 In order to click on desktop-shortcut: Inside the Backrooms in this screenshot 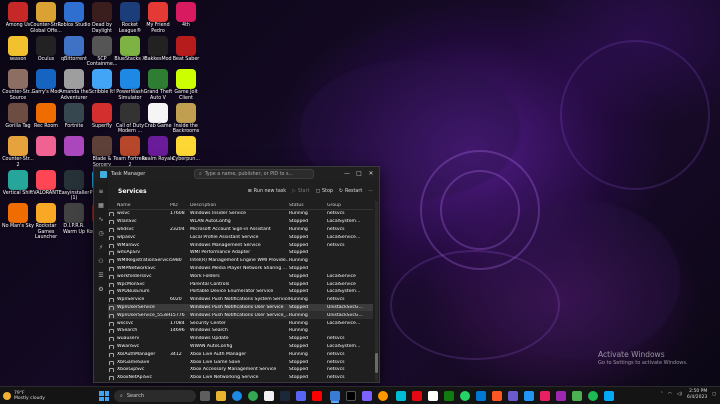, I will do `click(186, 118)`.